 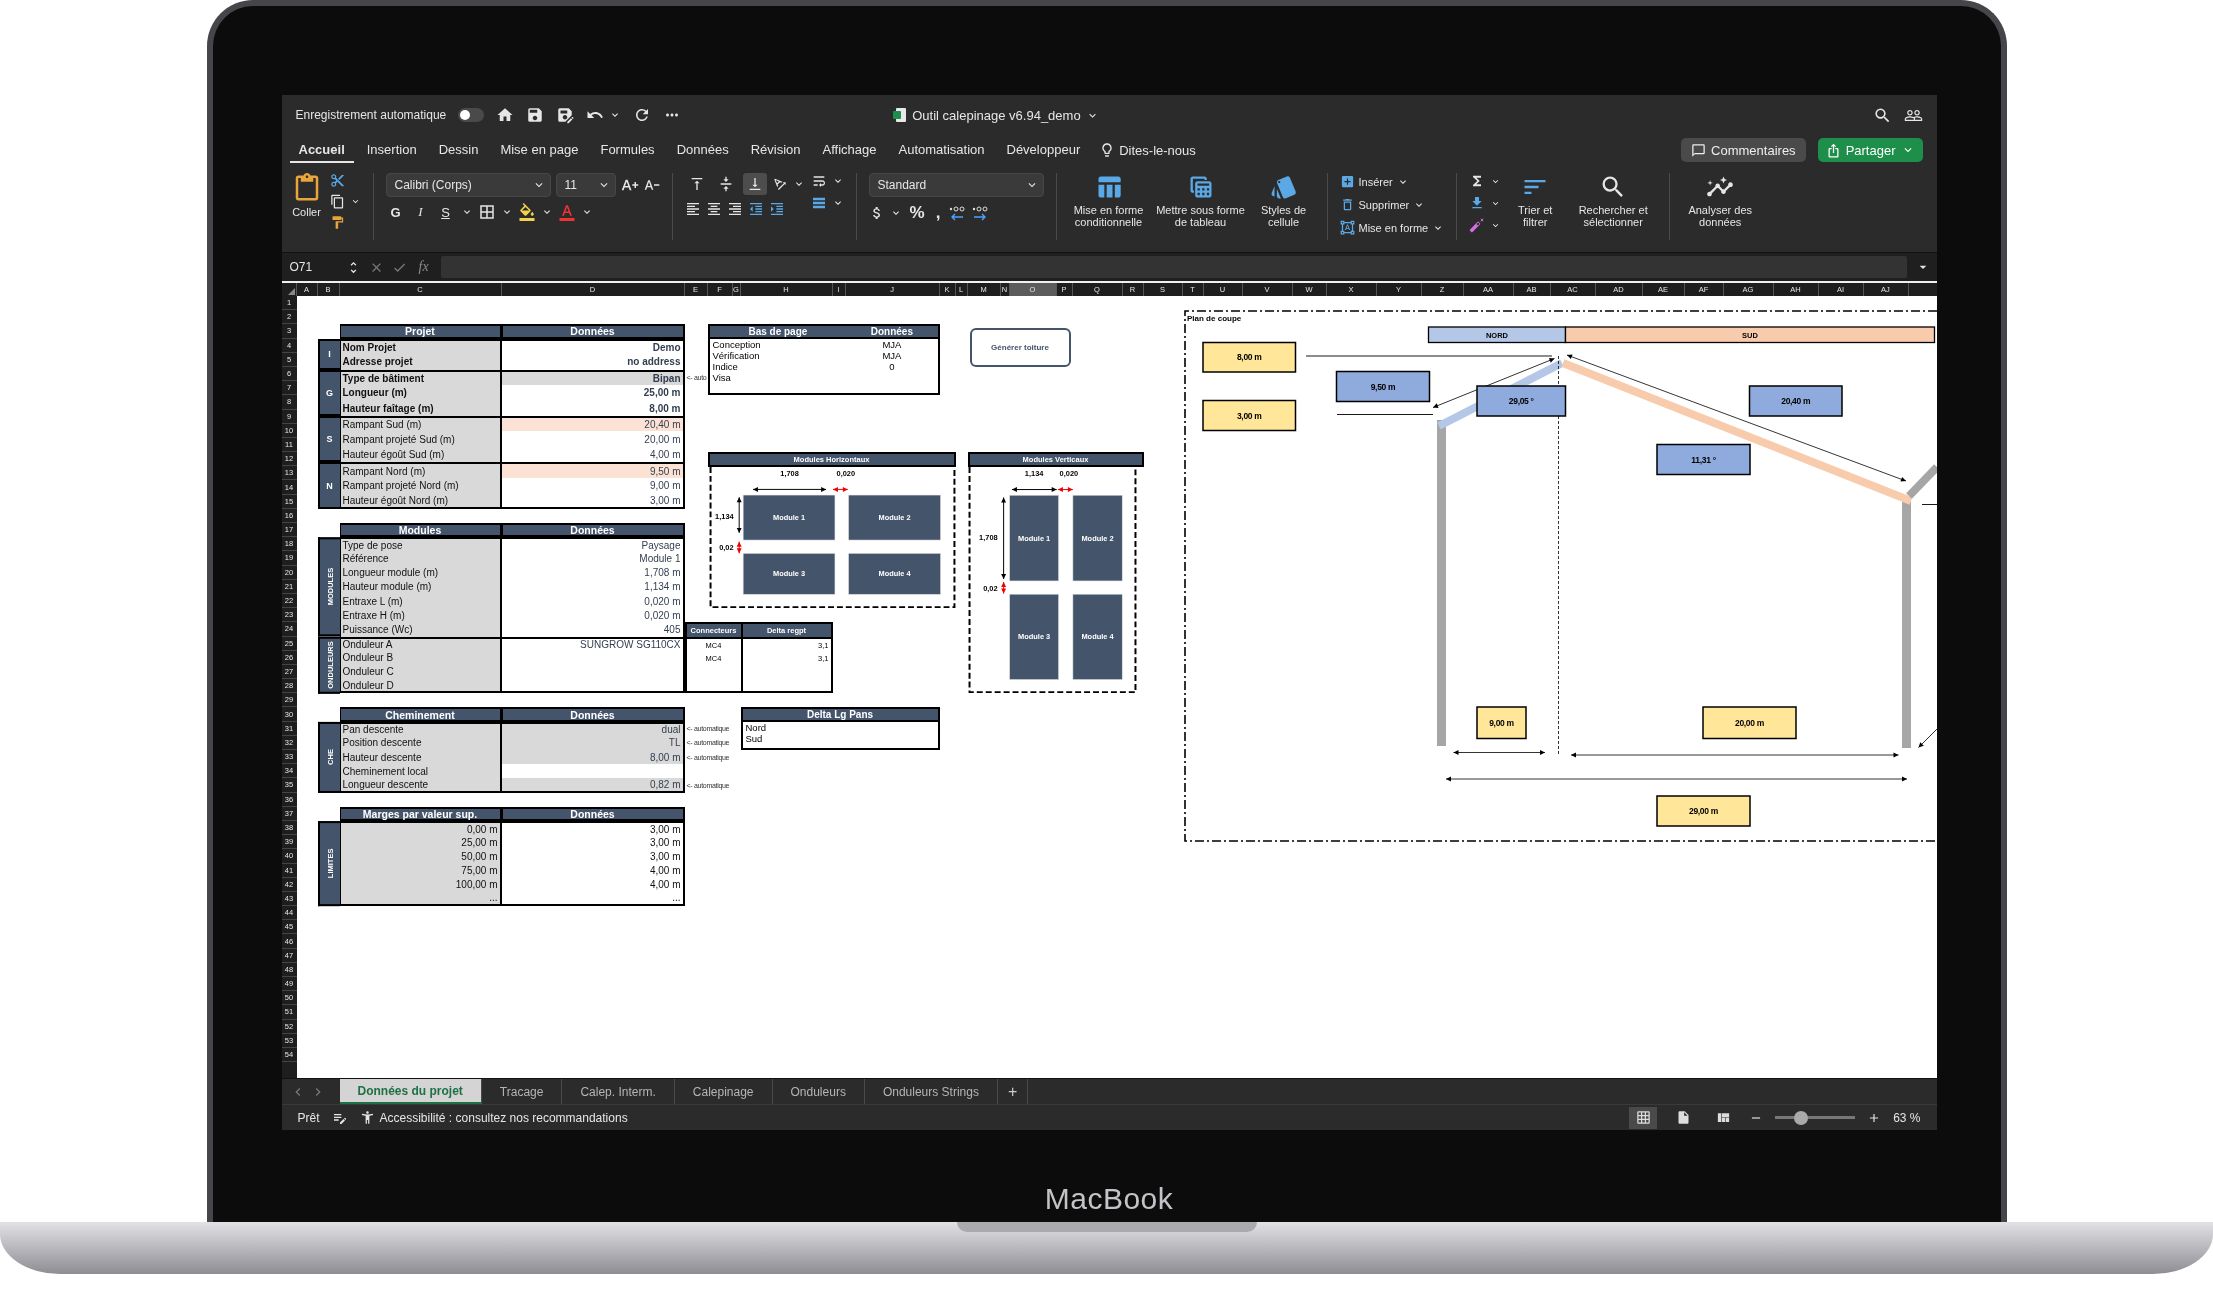 I want to click on autosave-toggle, so click(x=471, y=115).